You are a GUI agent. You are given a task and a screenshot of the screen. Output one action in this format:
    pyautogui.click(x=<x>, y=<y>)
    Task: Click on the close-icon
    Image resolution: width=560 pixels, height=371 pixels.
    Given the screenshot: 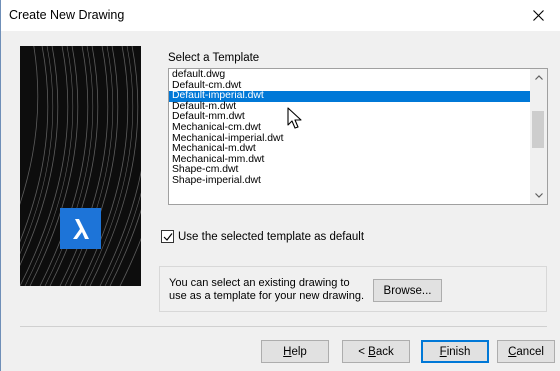 What is the action you would take?
    pyautogui.click(x=538, y=15)
    